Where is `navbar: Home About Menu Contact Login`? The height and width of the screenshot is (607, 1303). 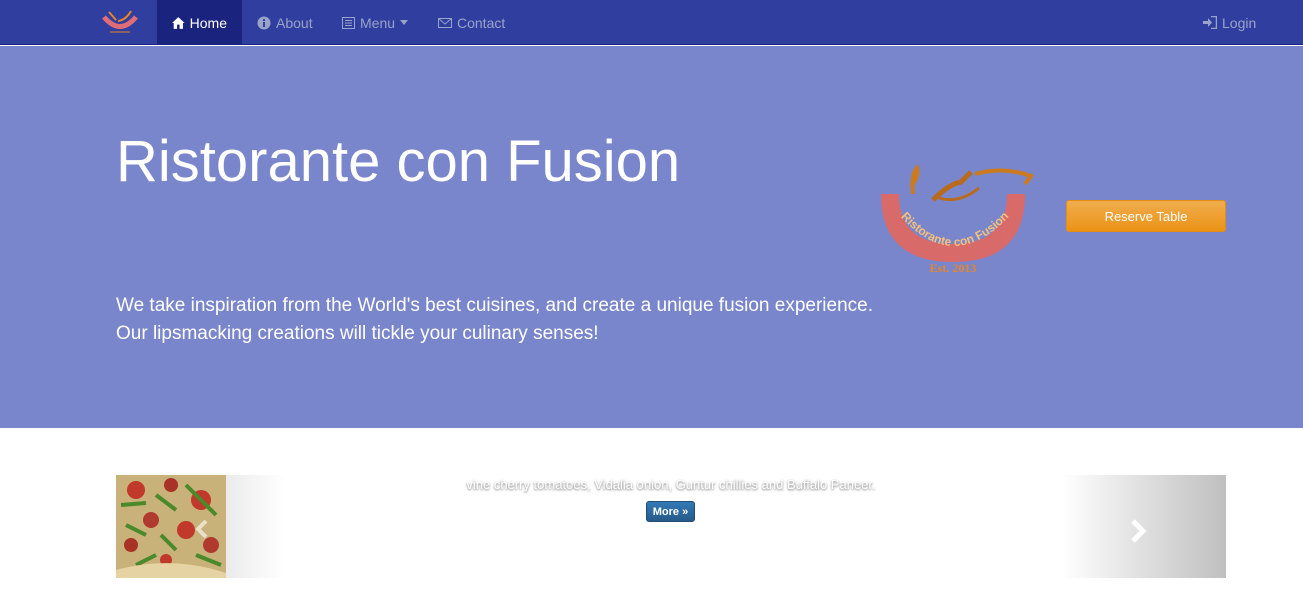
navbar: Home About Menu Contact Login is located at coordinates (651, 22).